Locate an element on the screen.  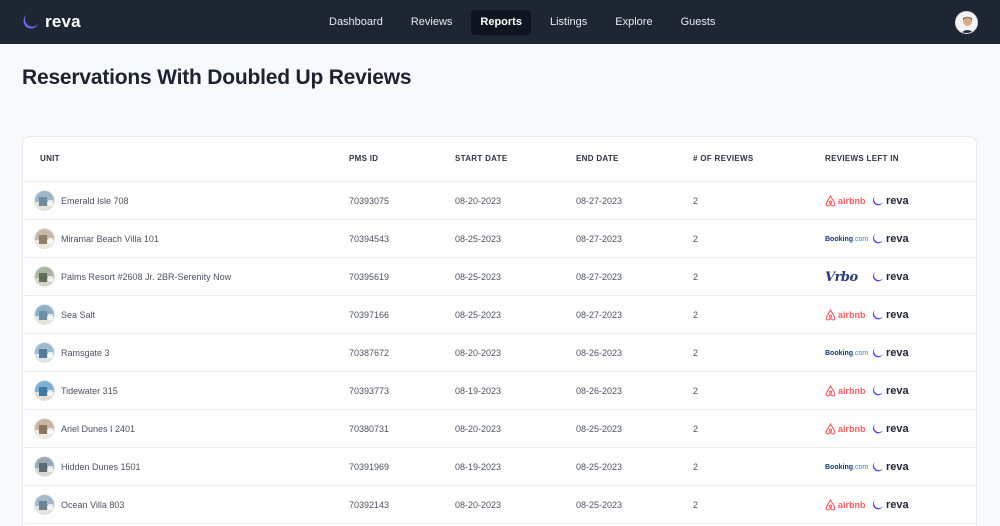
vrbo-logo: Vrbo is located at coordinates (841, 277).